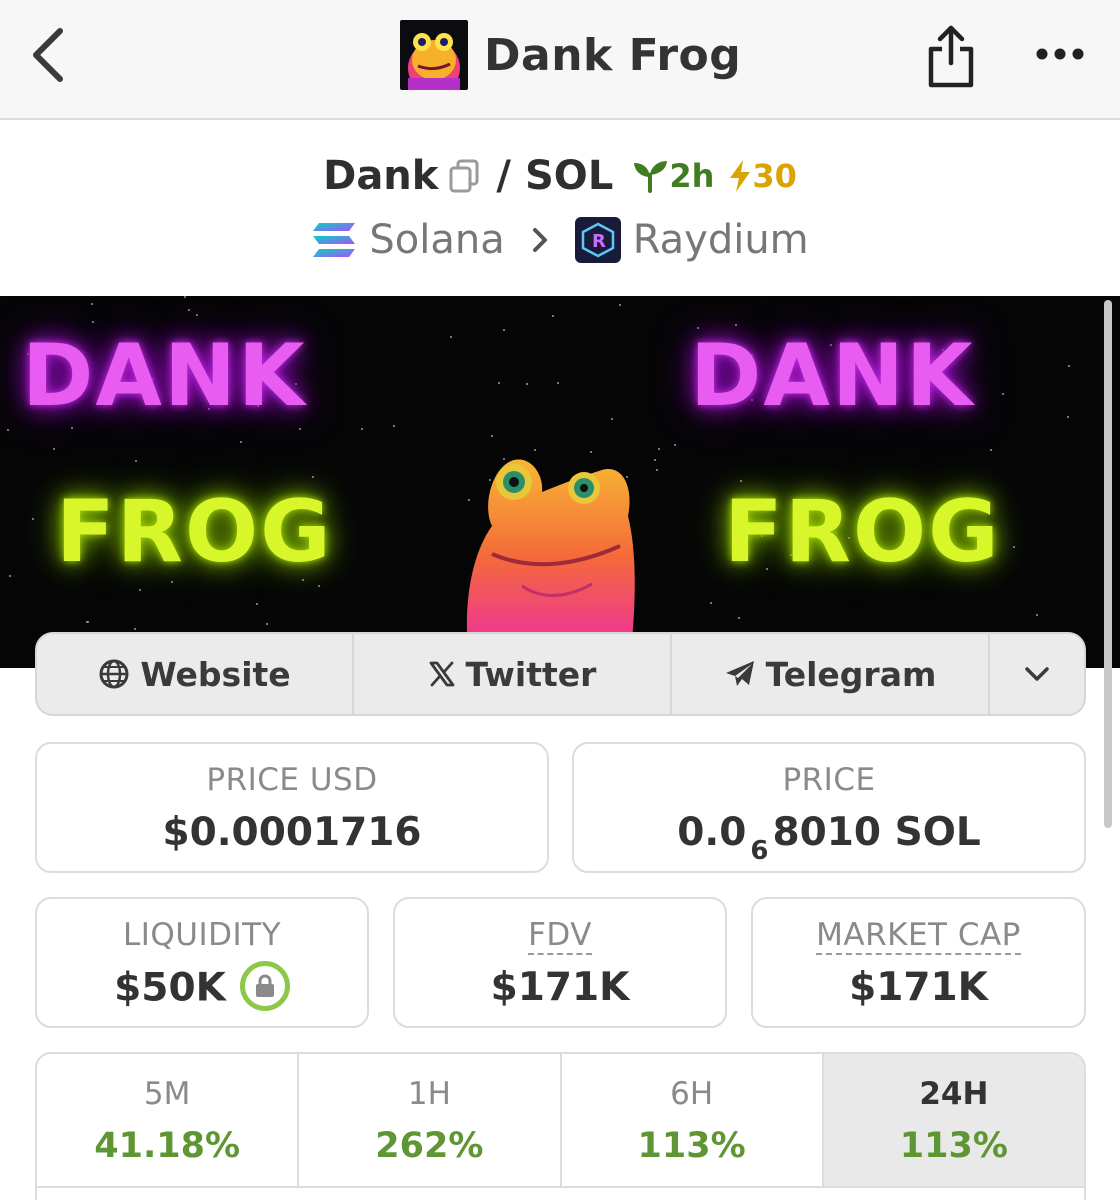  Describe the element at coordinates (170, 988) in the screenshot. I see `liquidity-value: $50K` at that location.